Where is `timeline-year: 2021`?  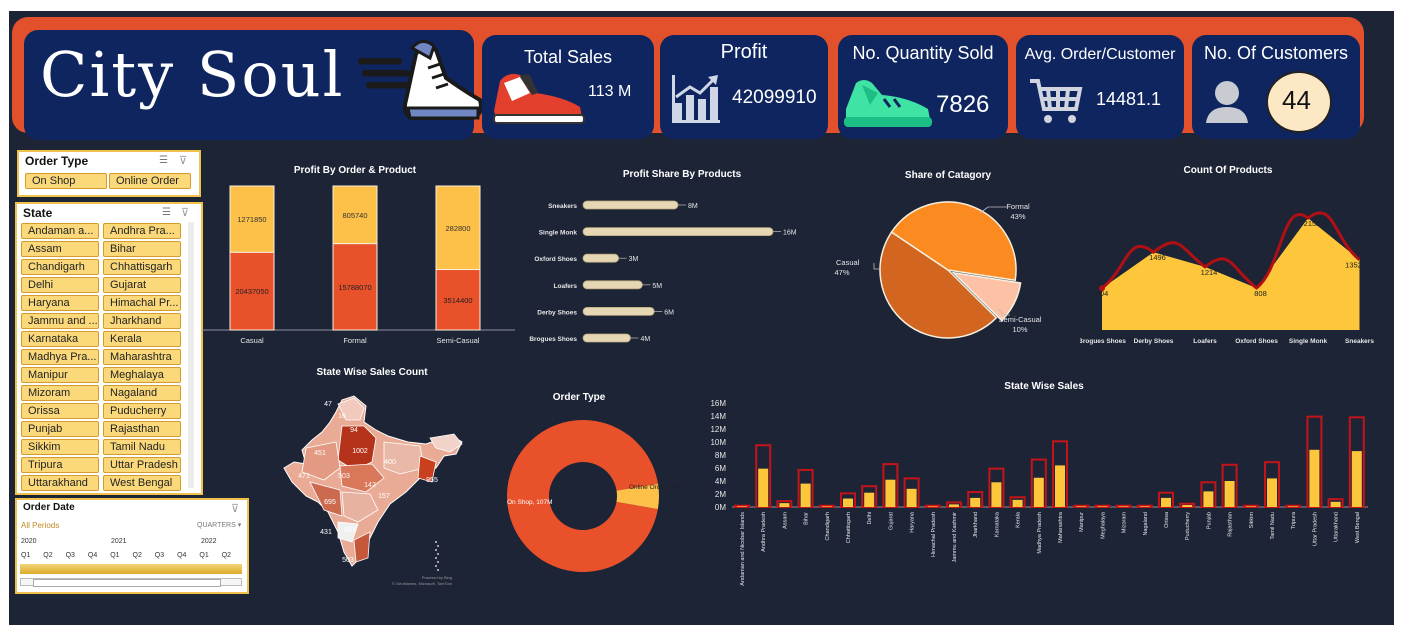
timeline-year: 2021 is located at coordinates (119, 541).